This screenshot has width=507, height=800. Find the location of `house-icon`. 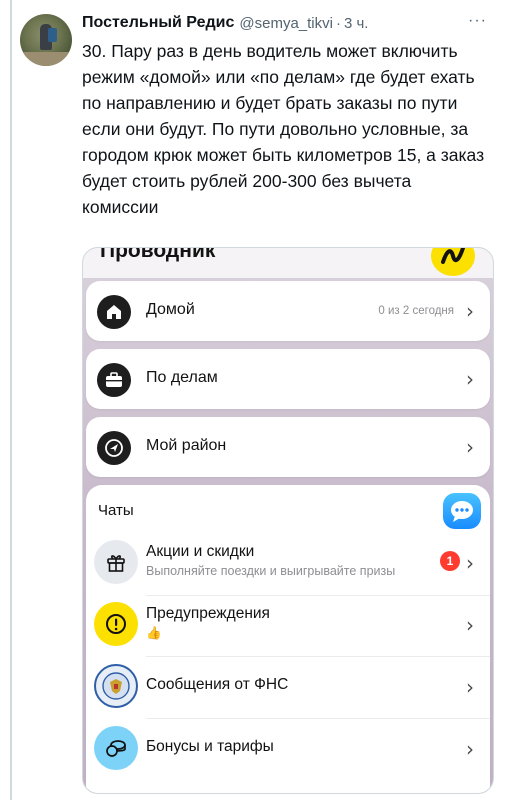

house-icon is located at coordinates (114, 312).